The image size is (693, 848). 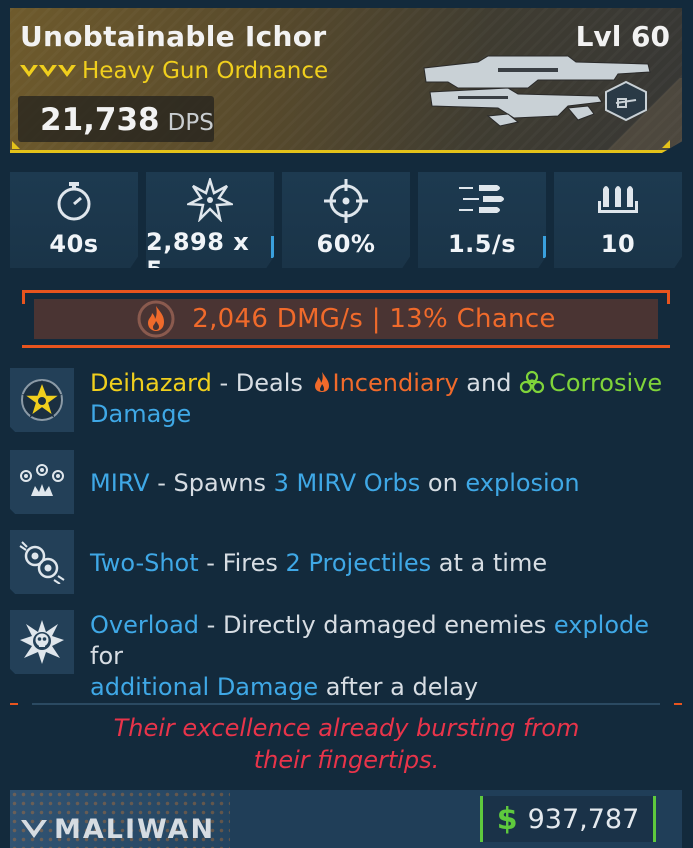 I want to click on stat-reload-time: 40s, so click(x=74, y=220).